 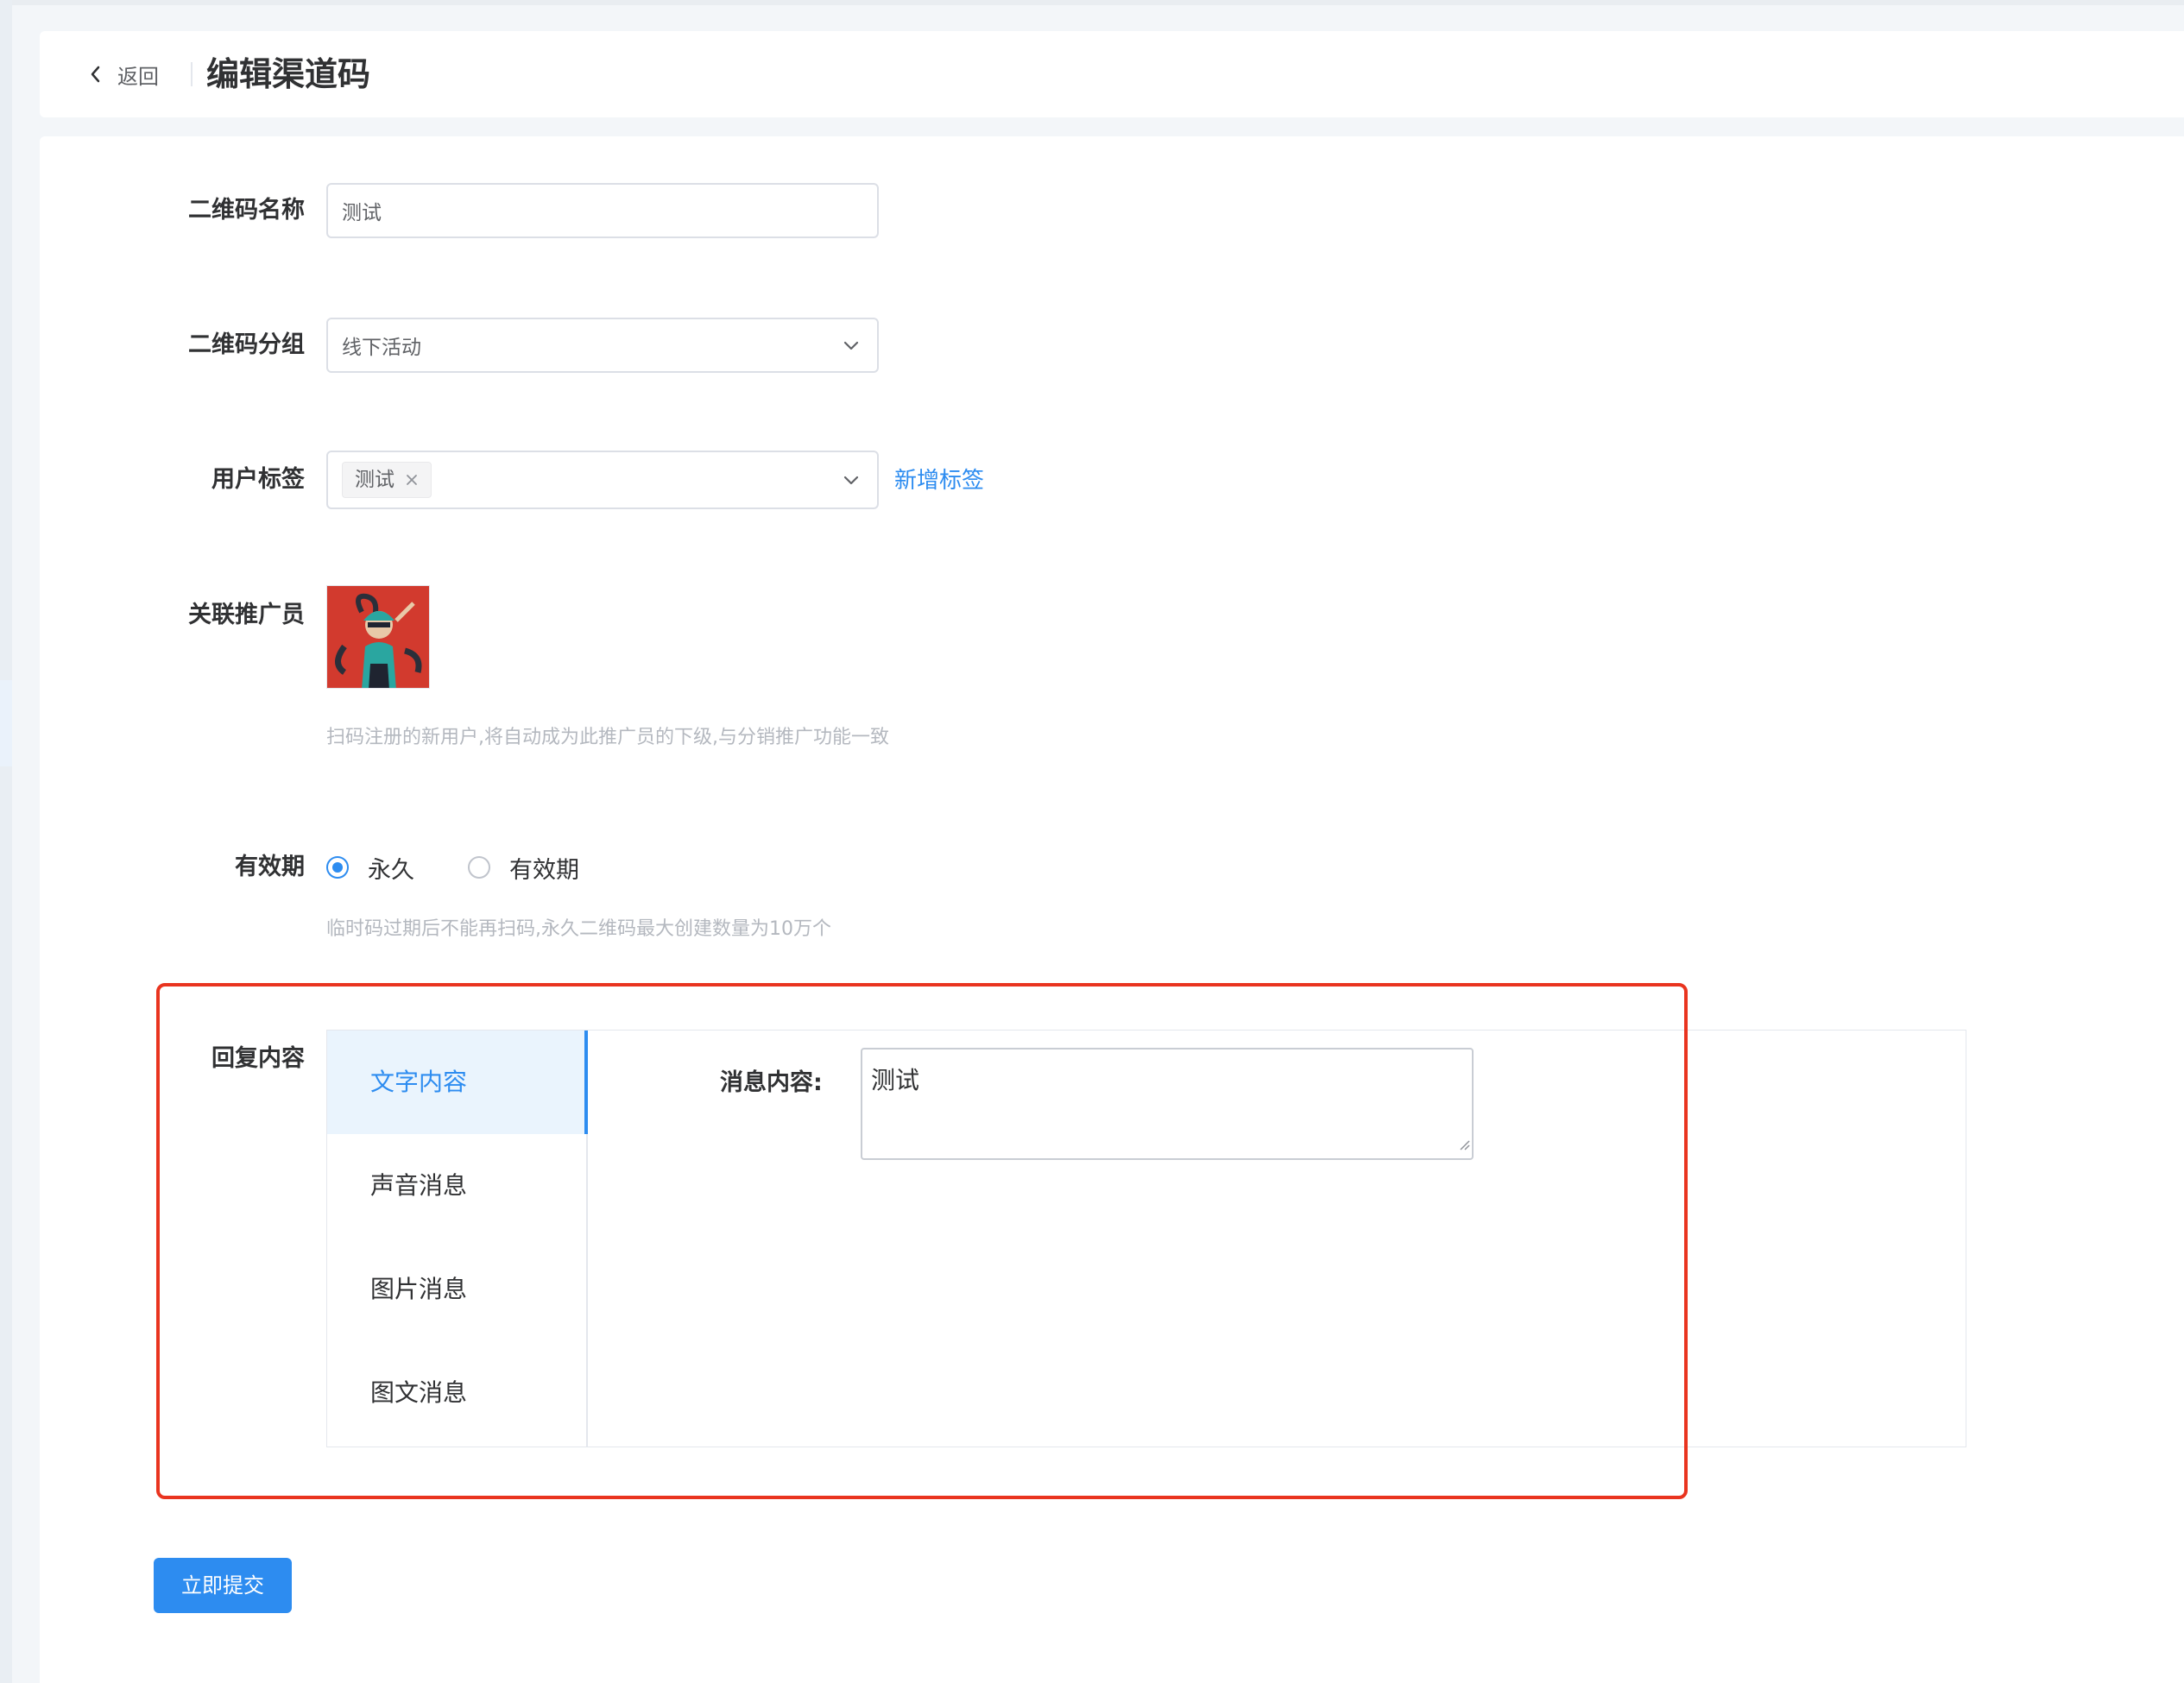 I want to click on submit-button: 立即提交, so click(x=223, y=1585).